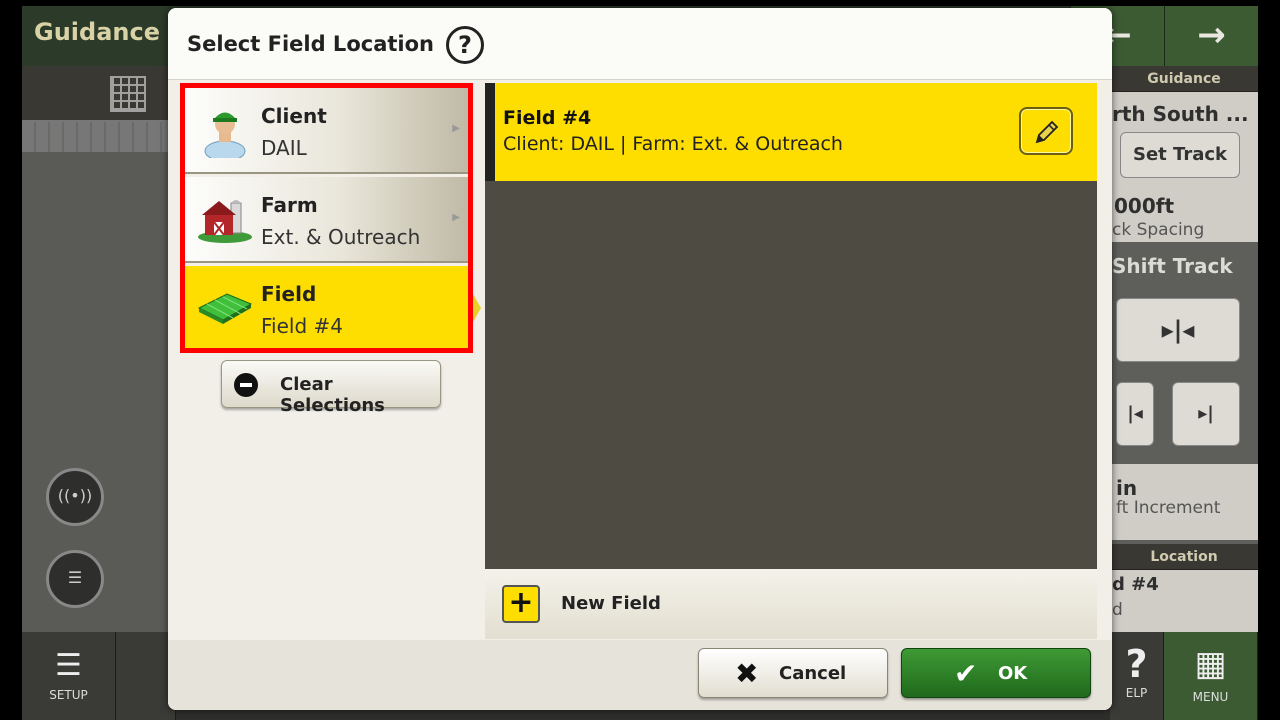  I want to click on dialog-title: Select Field Location, so click(310, 44).